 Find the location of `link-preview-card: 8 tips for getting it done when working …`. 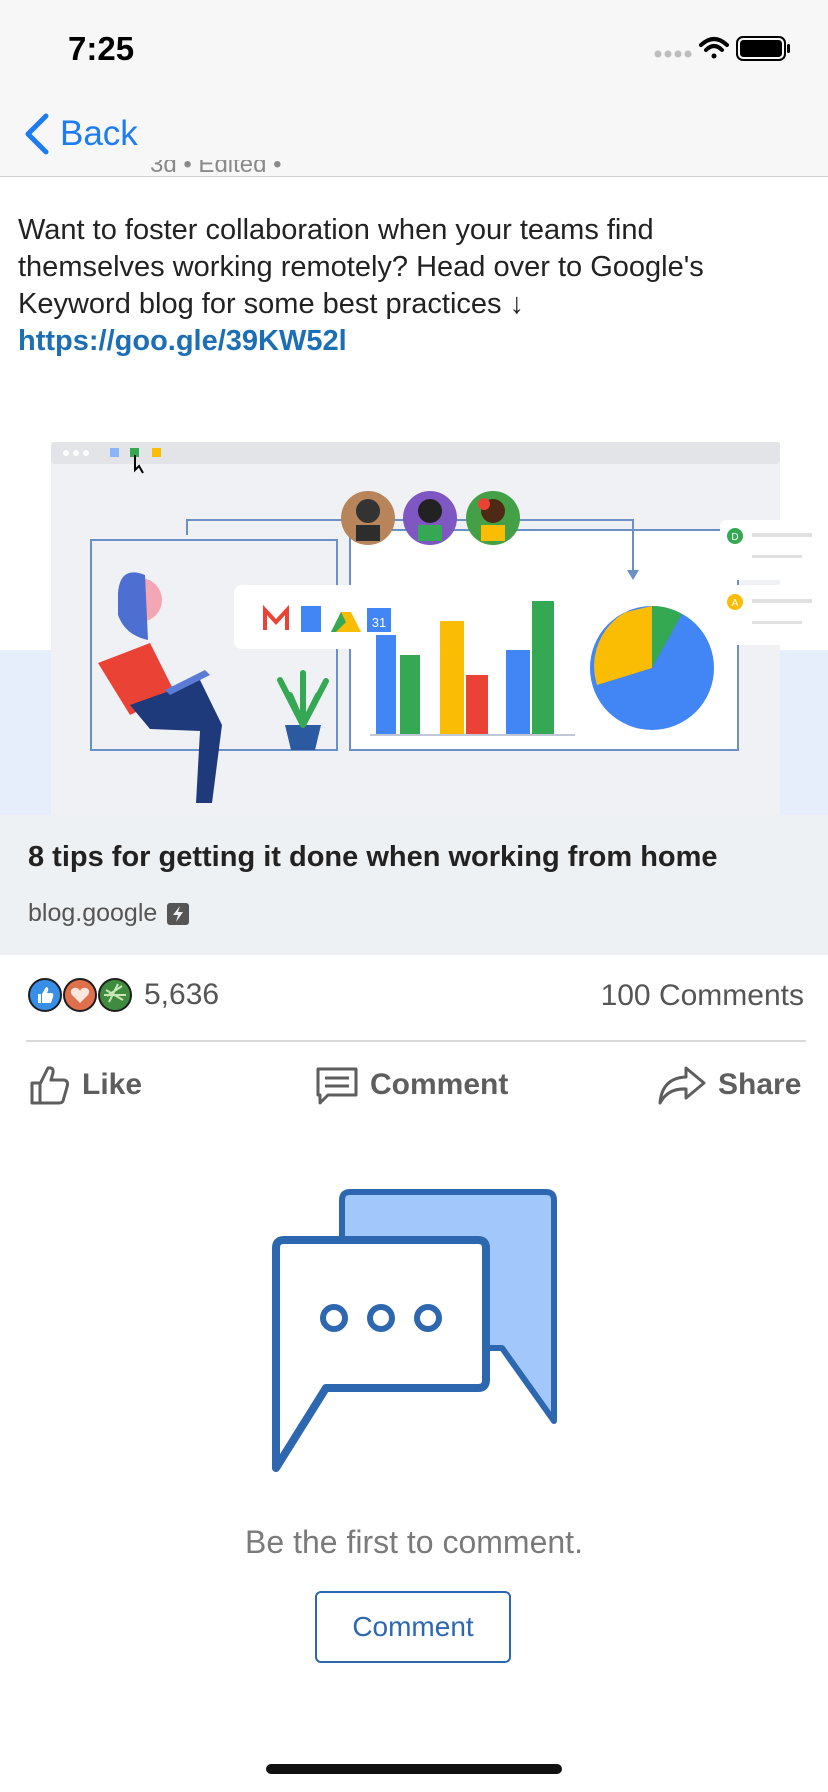

link-preview-card: 8 tips for getting it done when working … is located at coordinates (414, 885).